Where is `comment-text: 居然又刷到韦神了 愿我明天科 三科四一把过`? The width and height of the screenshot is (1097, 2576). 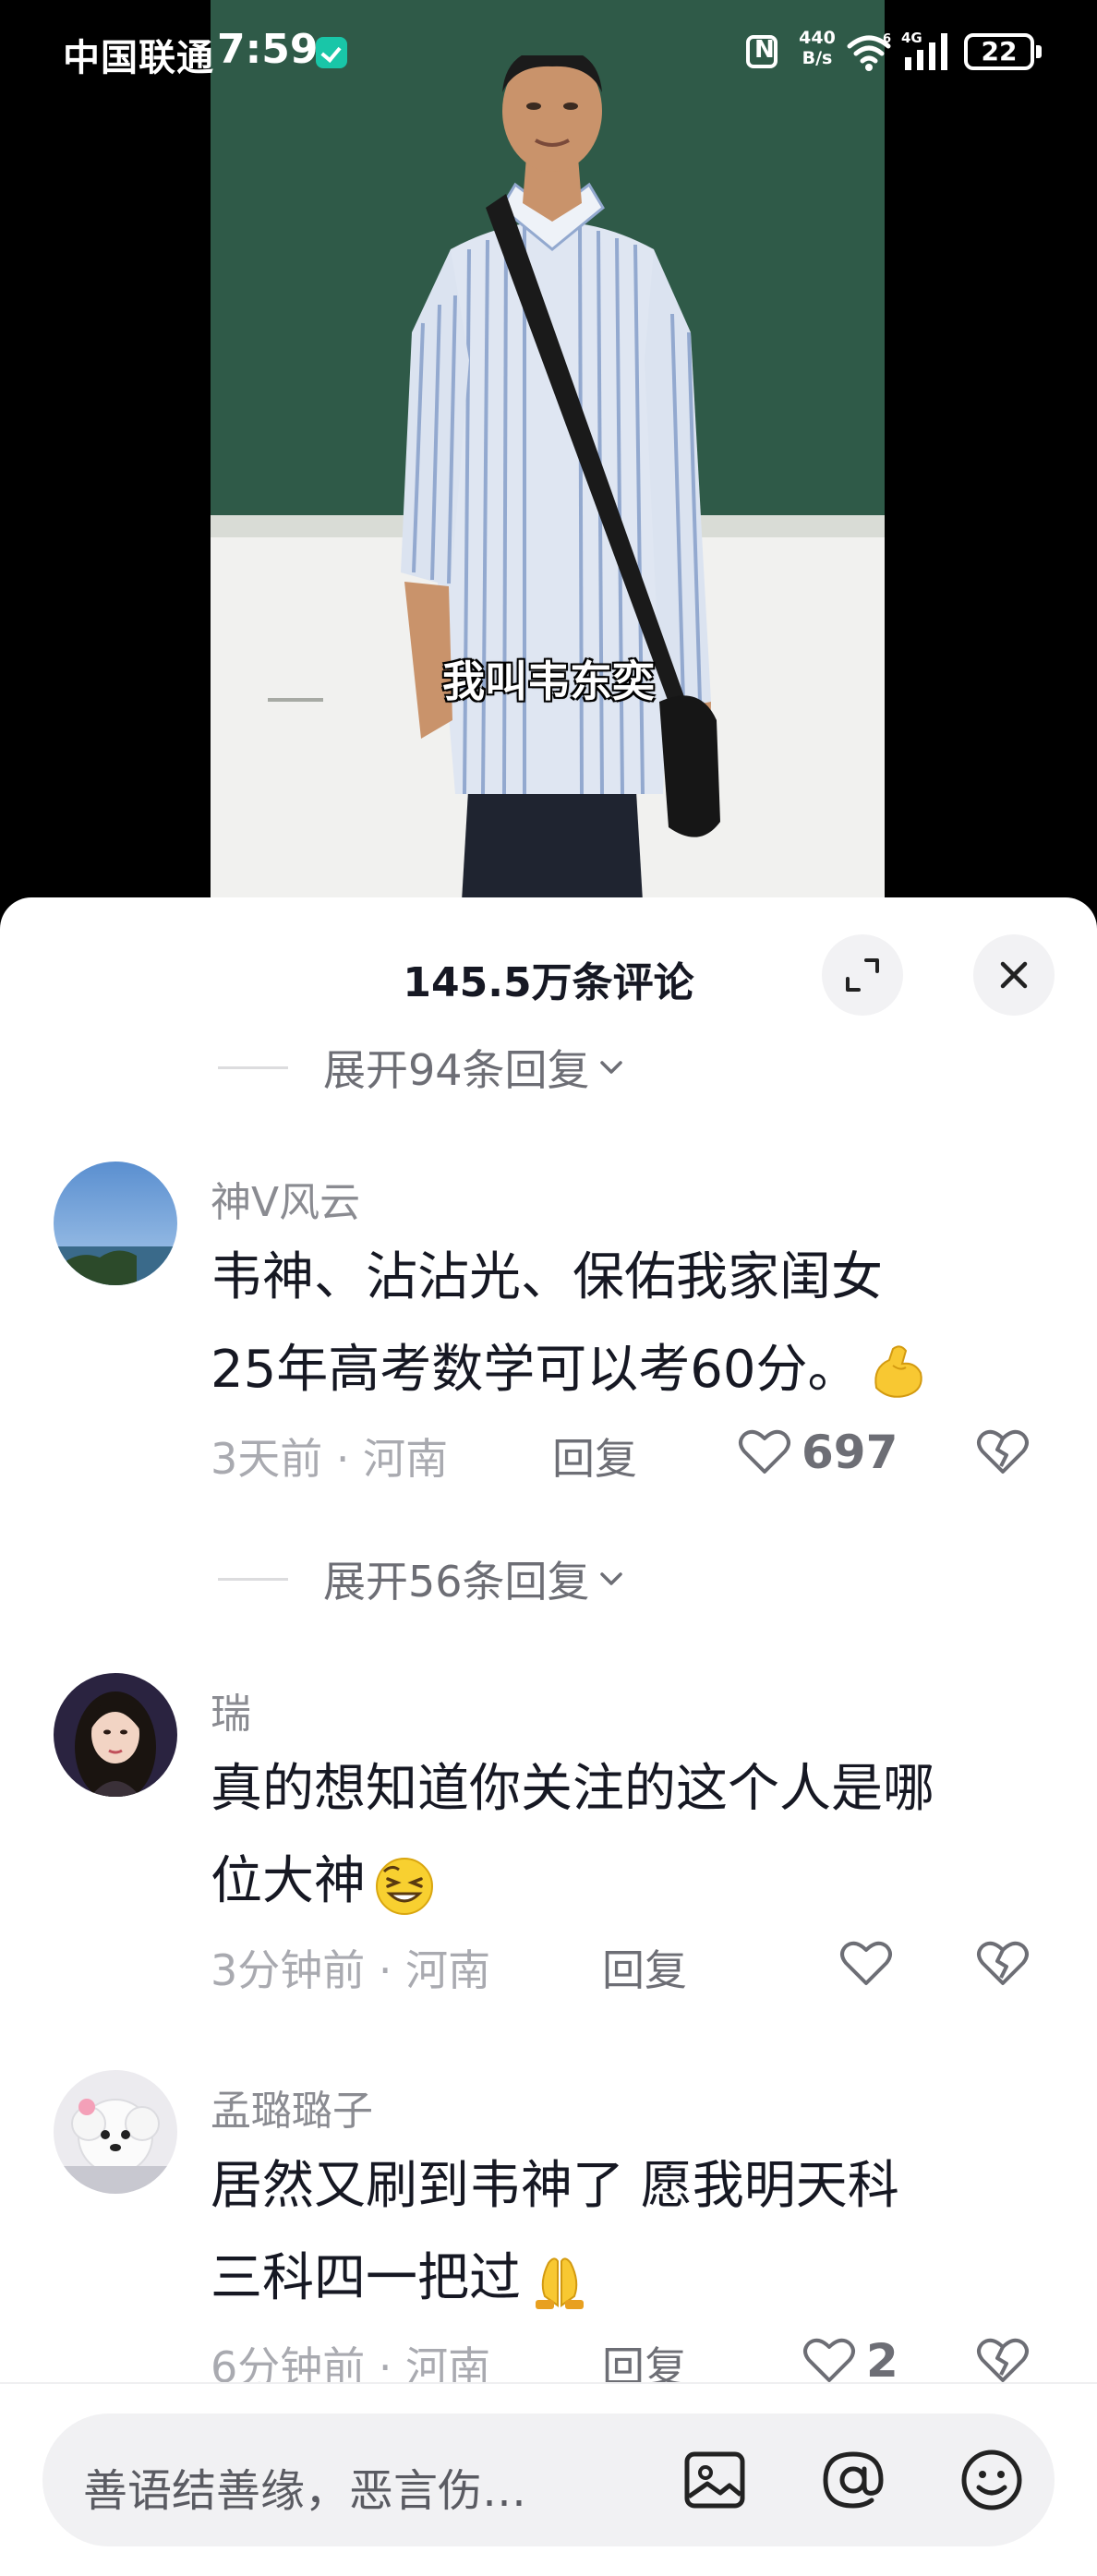 comment-text: 居然又刷到韦神了 愿我明天科 三科四一把过 is located at coordinates (626, 2232).